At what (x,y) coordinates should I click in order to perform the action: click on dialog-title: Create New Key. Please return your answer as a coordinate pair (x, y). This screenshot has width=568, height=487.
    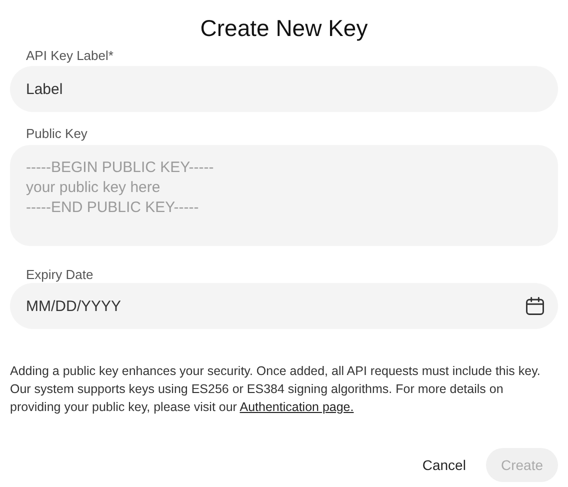
    Looking at the image, I should click on (284, 28).